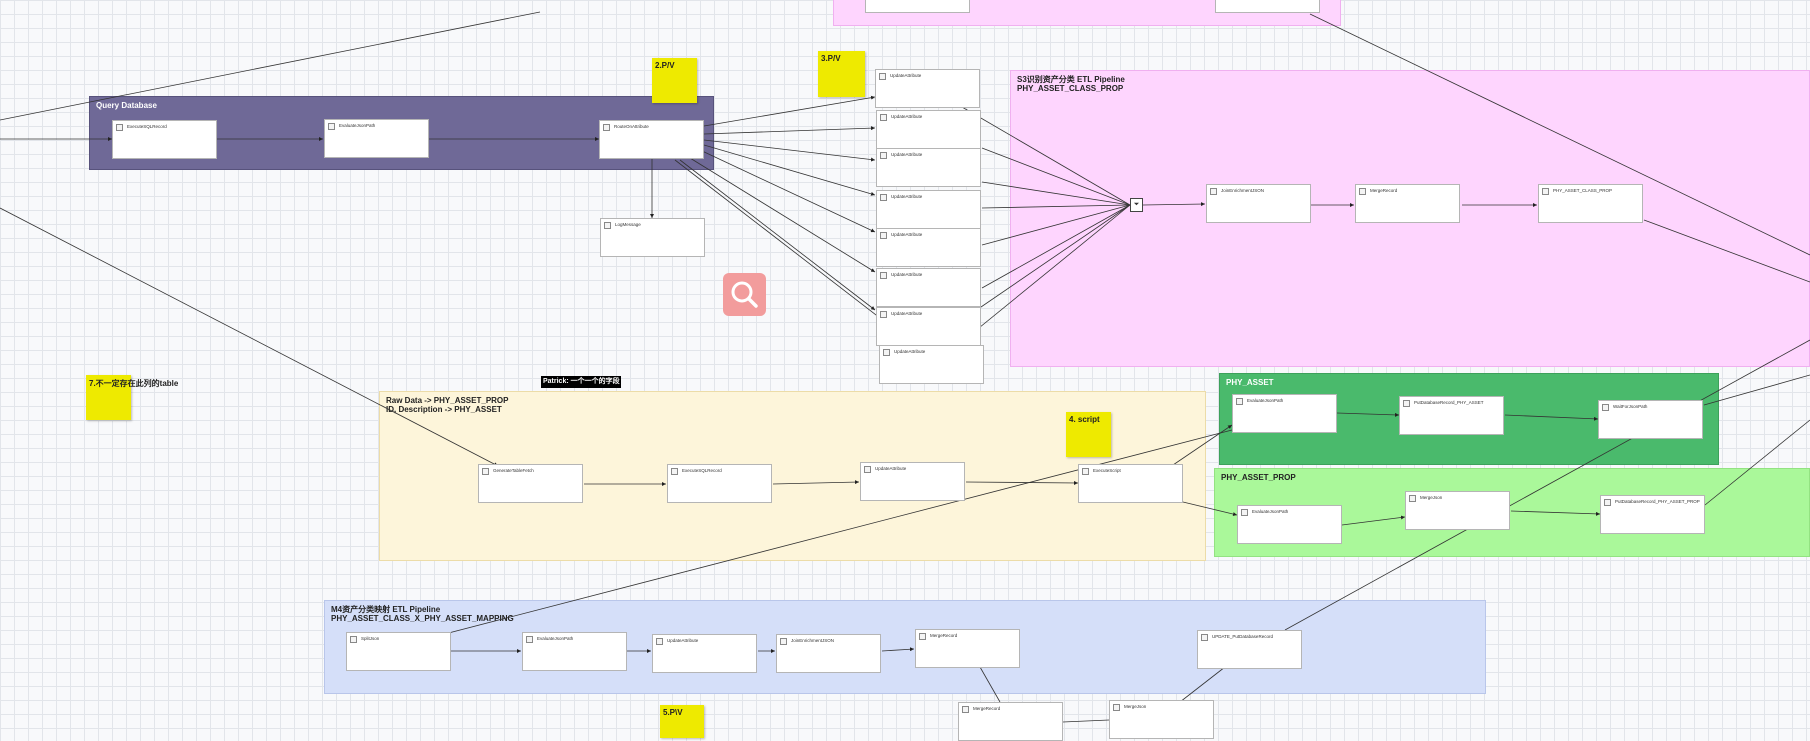 The width and height of the screenshot is (1810, 741). I want to click on processor-route-on-attribute: RouteOnAttribute, so click(651, 139).